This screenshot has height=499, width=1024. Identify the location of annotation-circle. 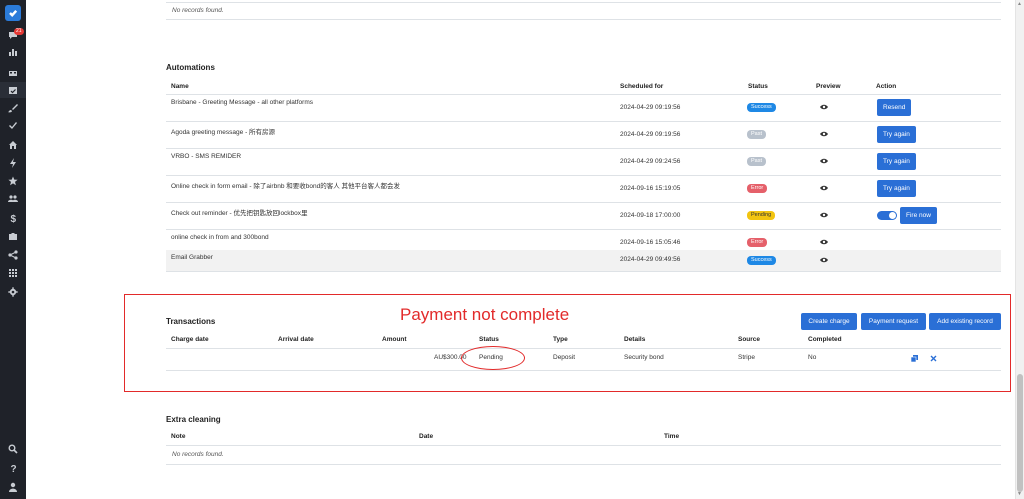
(493, 358).